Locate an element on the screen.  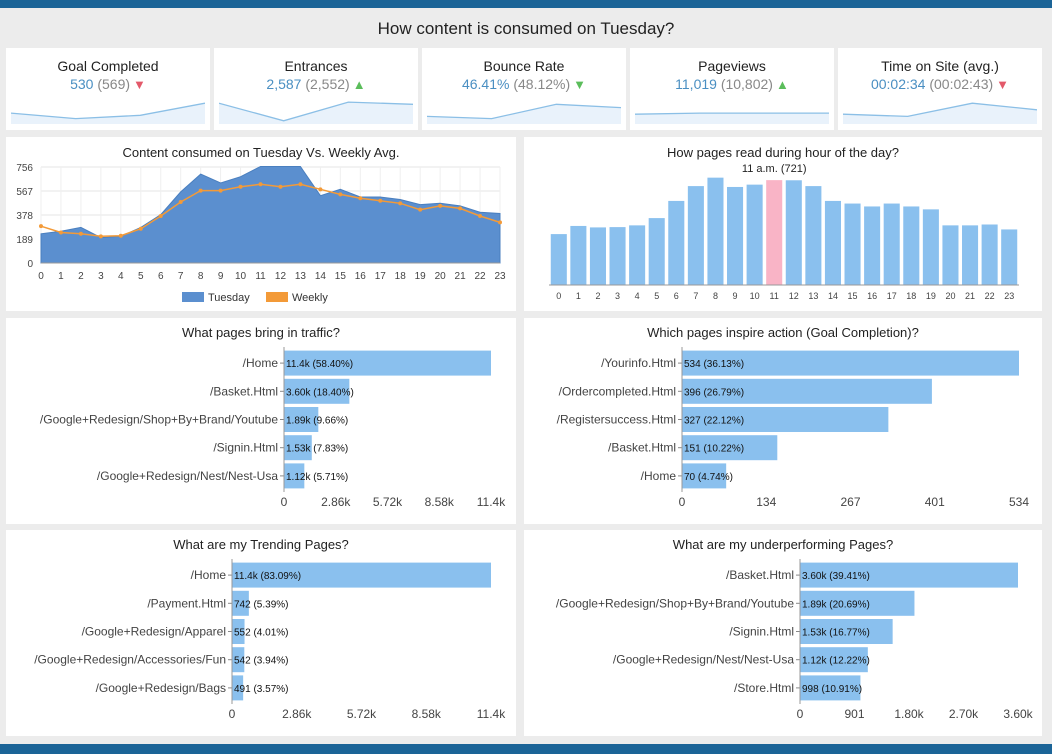
x-tick-label: 401 is located at coordinates (935, 502).